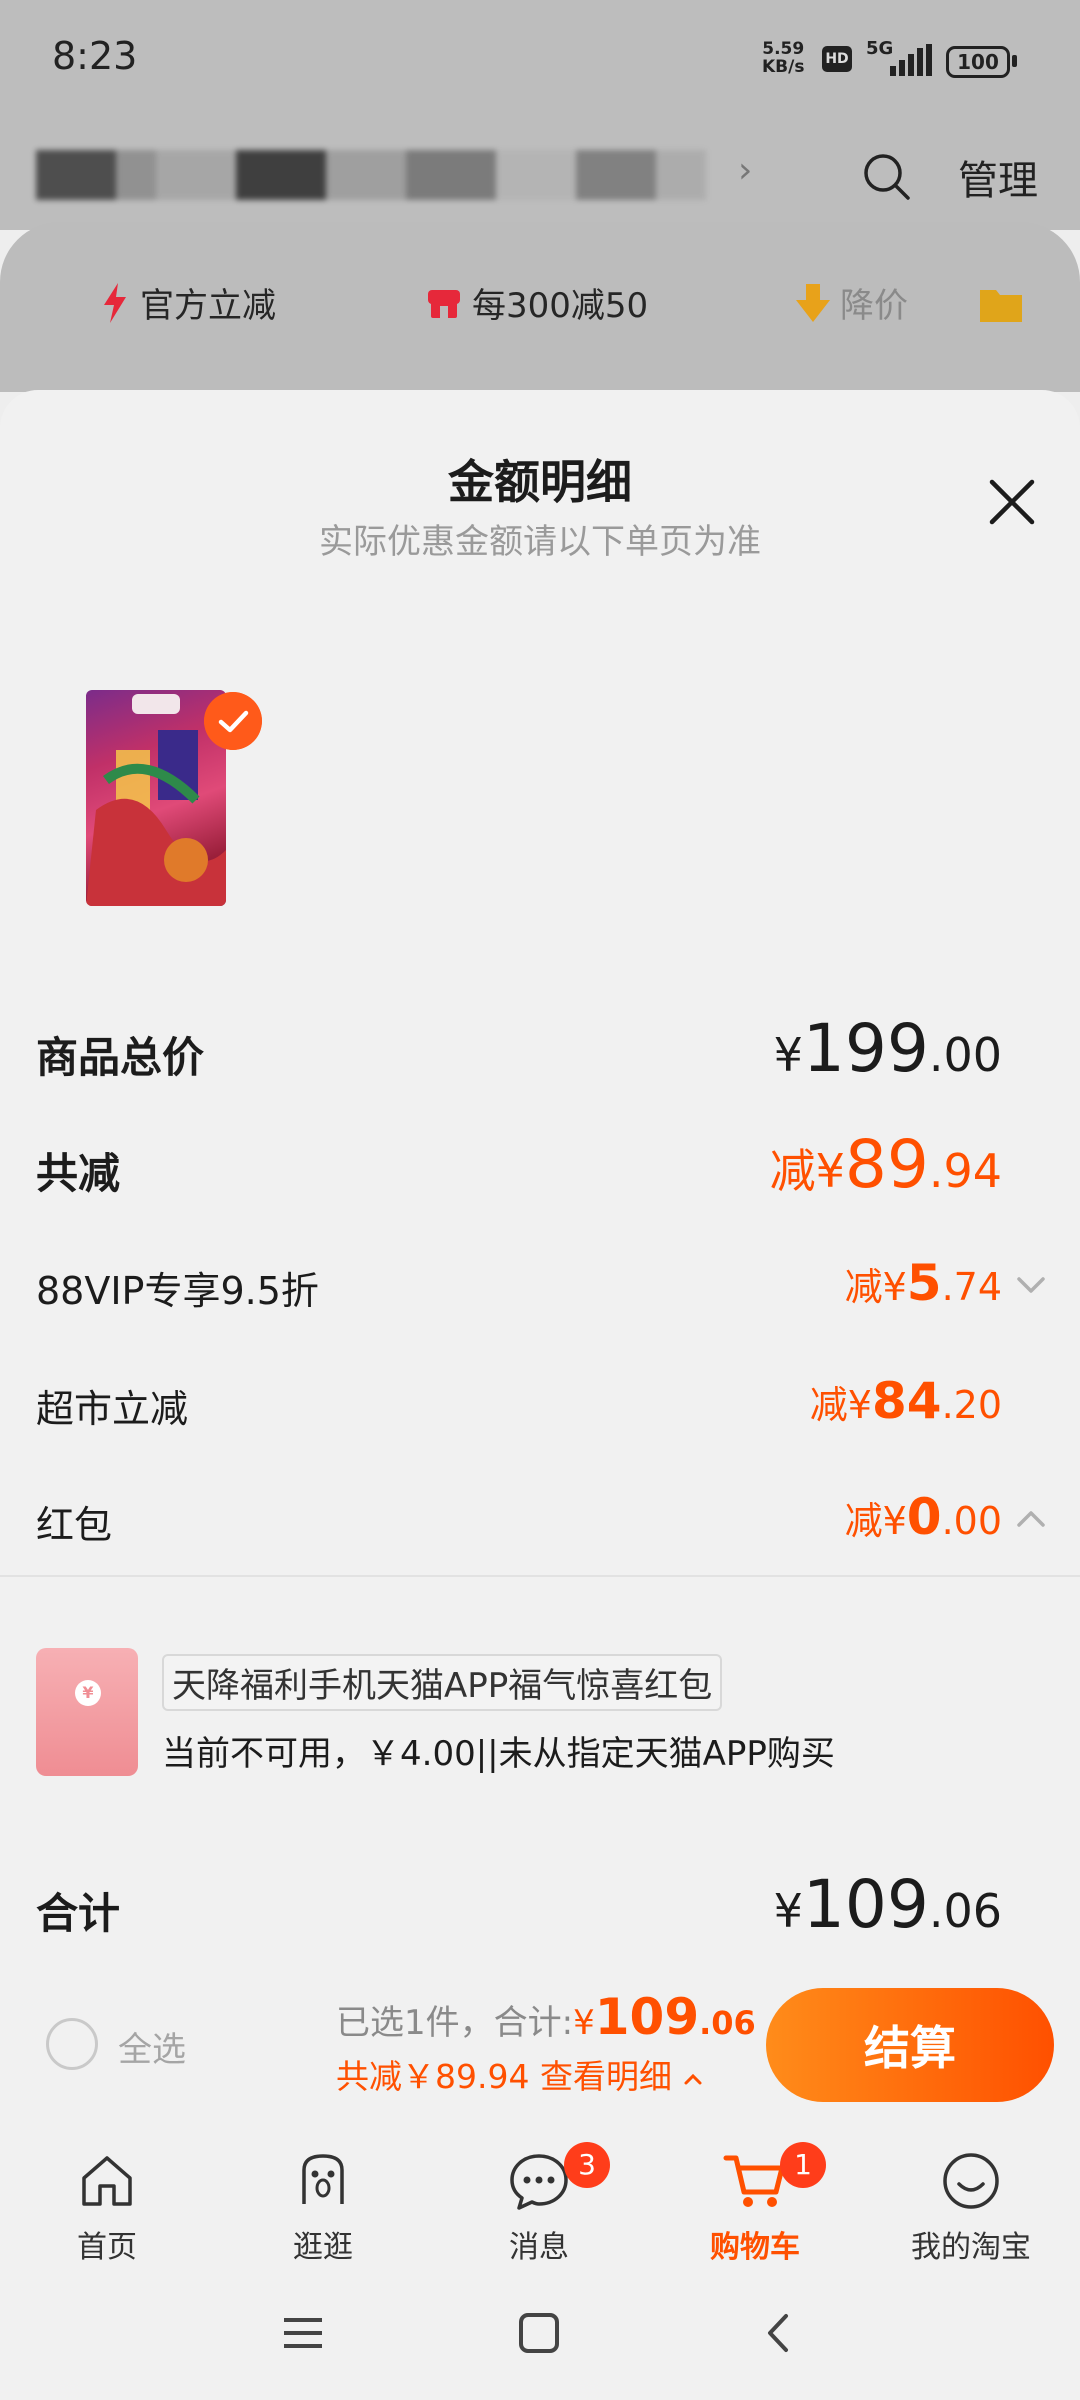  What do you see at coordinates (78, 1173) in the screenshot?
I see `total-discount-label: 共减` at bounding box center [78, 1173].